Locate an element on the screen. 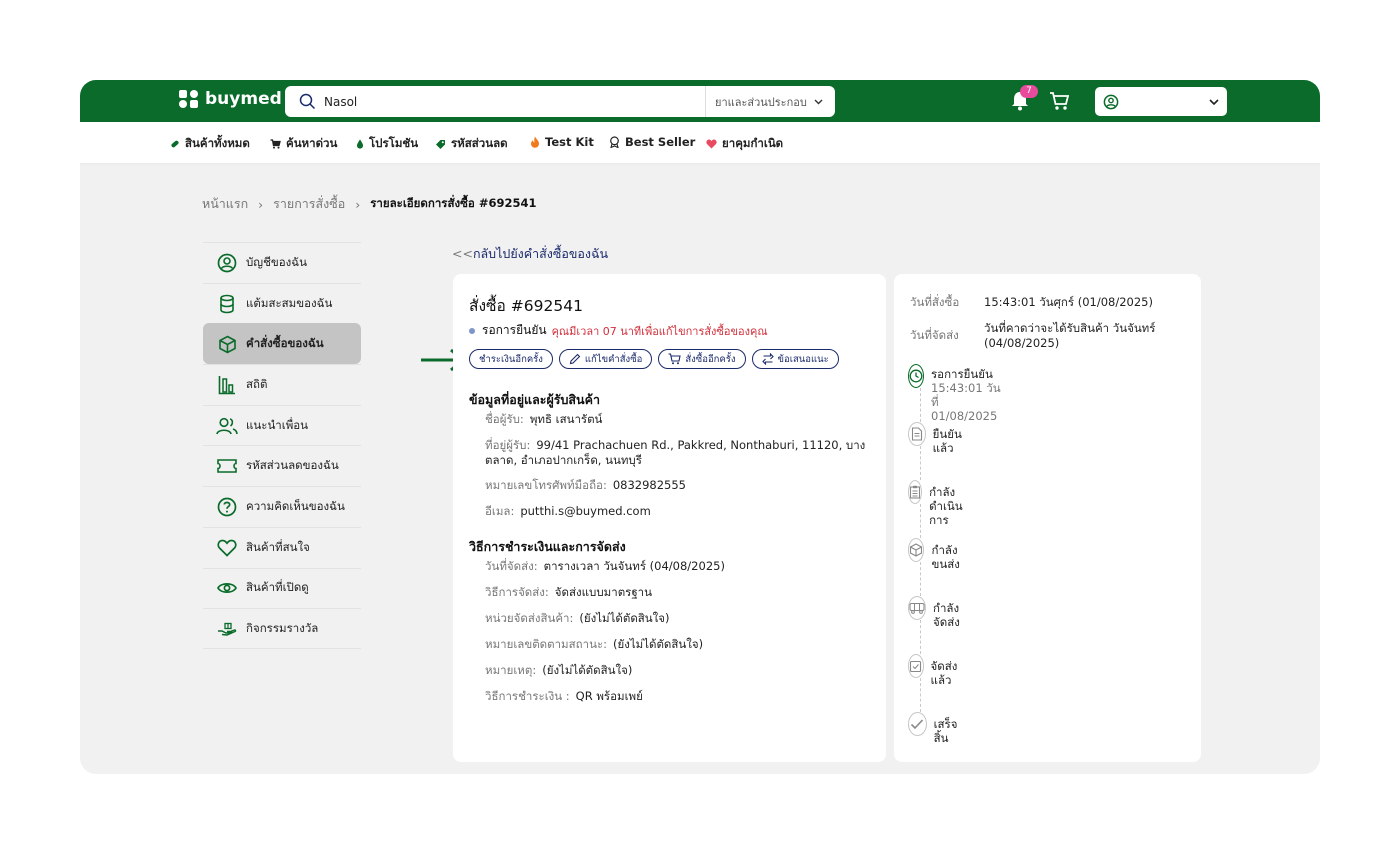 Image resolution: width=1400 pixels, height=854 pixels. sidebar-item-rewards: กิจกรรมรางวัล is located at coordinates (282, 628).